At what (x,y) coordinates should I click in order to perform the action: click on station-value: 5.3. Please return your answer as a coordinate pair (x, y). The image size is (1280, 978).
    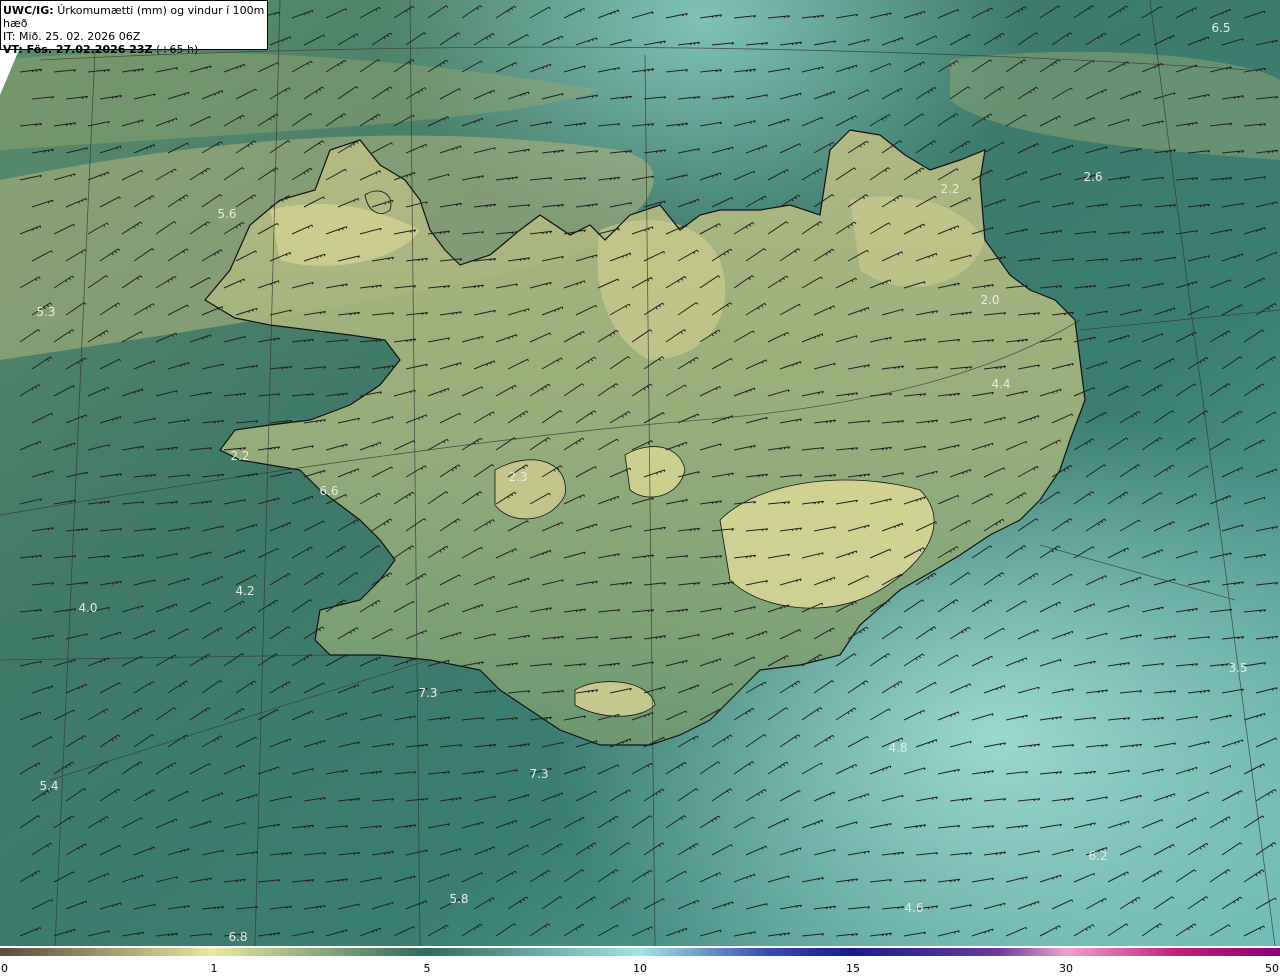
    Looking at the image, I should click on (45, 312).